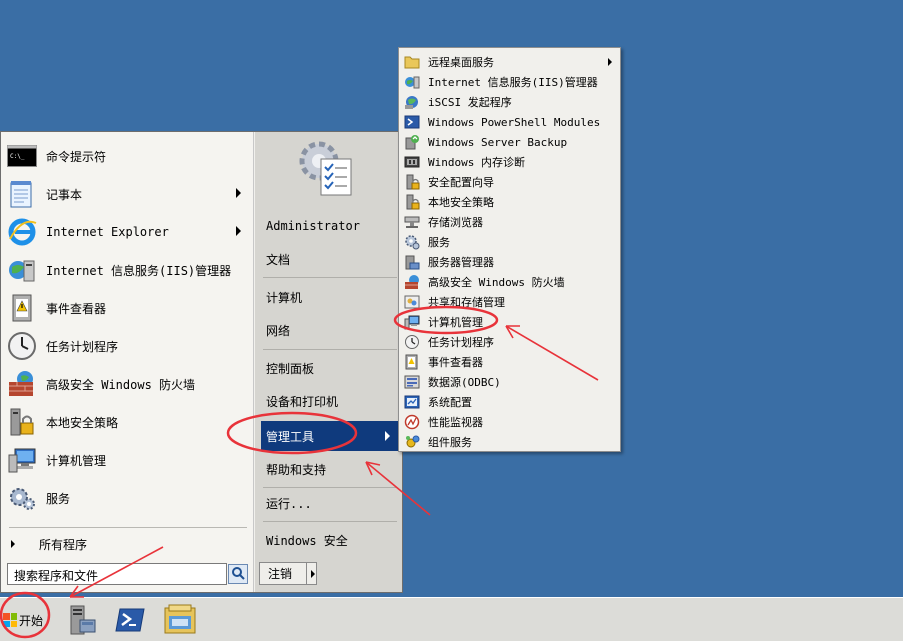 This screenshot has height=641, width=903. What do you see at coordinates (329, 226) in the screenshot?
I see `user-name-link: Administrator` at bounding box center [329, 226].